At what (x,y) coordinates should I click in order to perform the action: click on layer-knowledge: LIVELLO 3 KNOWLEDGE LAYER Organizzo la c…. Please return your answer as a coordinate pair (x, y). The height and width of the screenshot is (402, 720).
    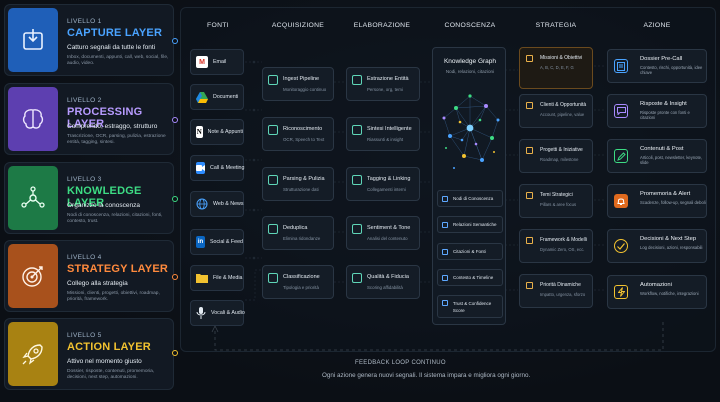
    Looking at the image, I should click on (89, 198).